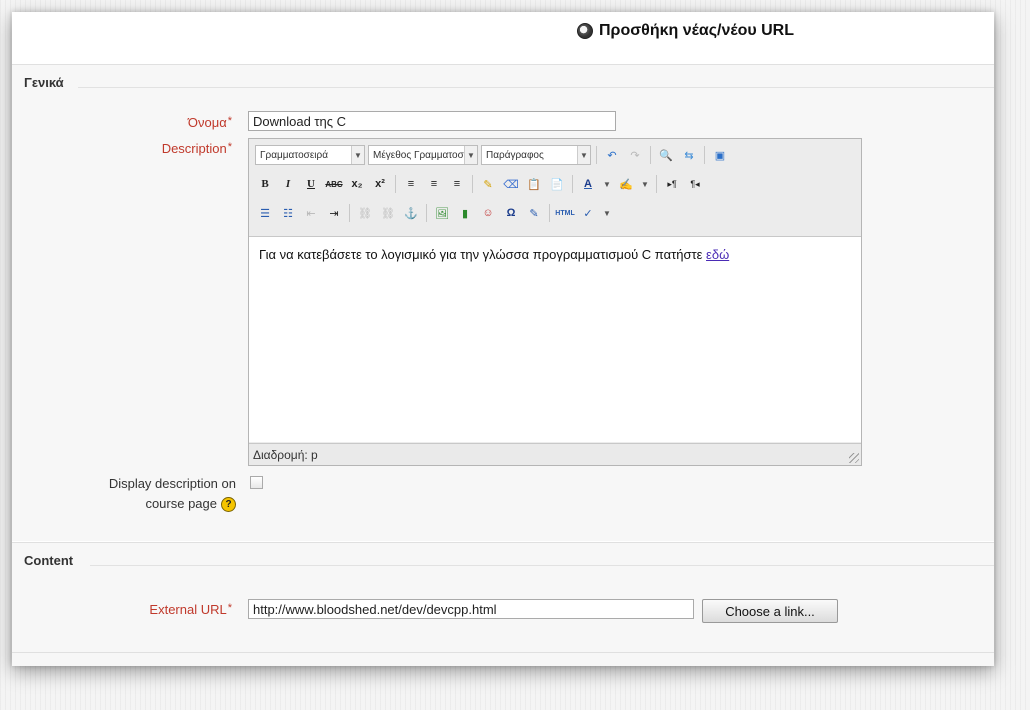 The image size is (1030, 710). Describe the element at coordinates (190, 609) in the screenshot. I see `external-url-label: External URL*` at that location.